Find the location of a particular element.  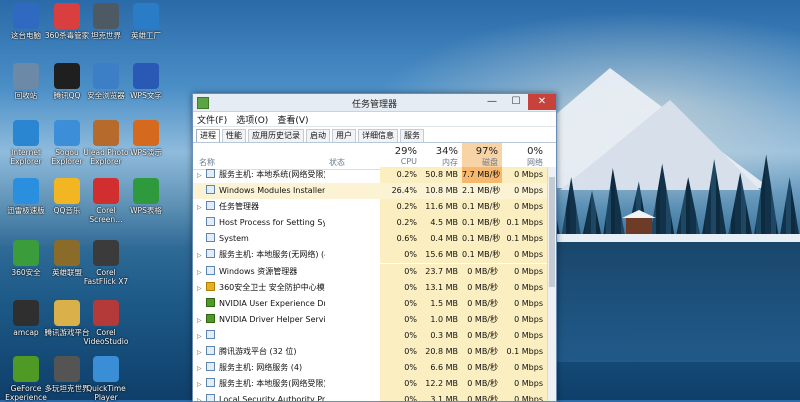

tab-performance: 性能 is located at coordinates (234, 135).